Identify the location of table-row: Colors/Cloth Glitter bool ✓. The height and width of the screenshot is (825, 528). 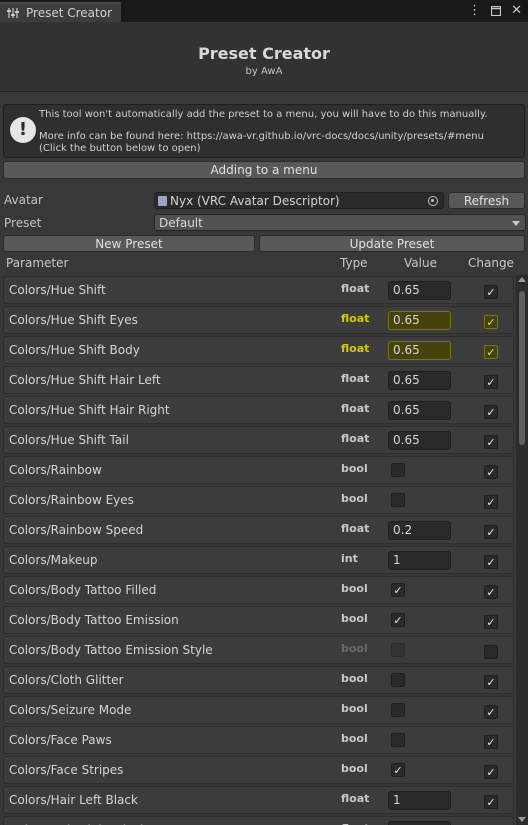
(258, 680).